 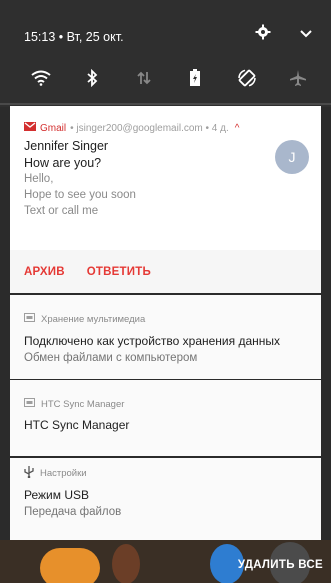 I want to click on bluetooth-icon, so click(x=92, y=78).